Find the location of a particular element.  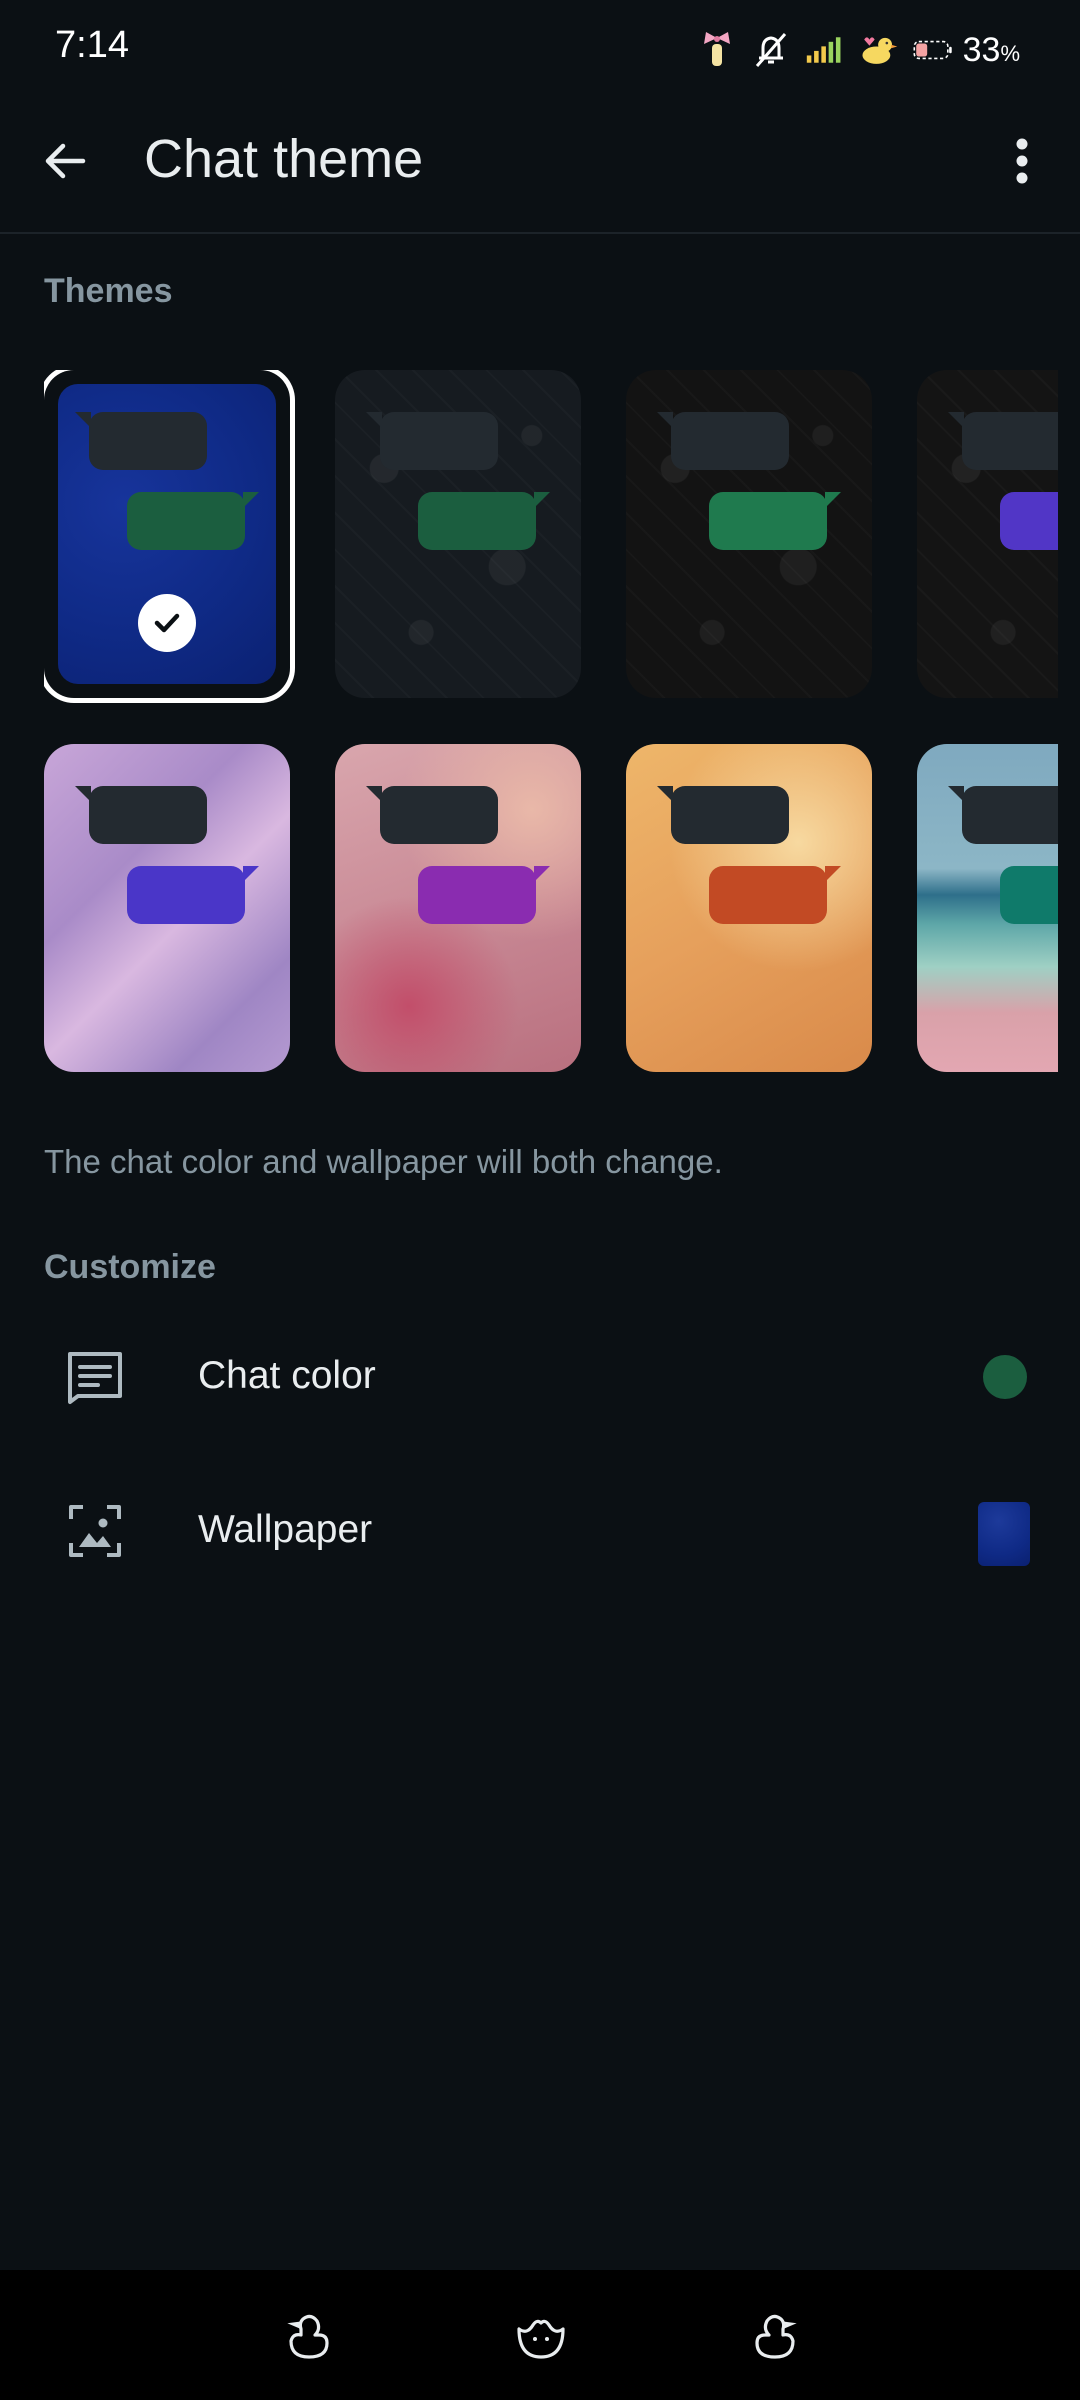

themes-section-label: Themes is located at coordinates (108, 291).